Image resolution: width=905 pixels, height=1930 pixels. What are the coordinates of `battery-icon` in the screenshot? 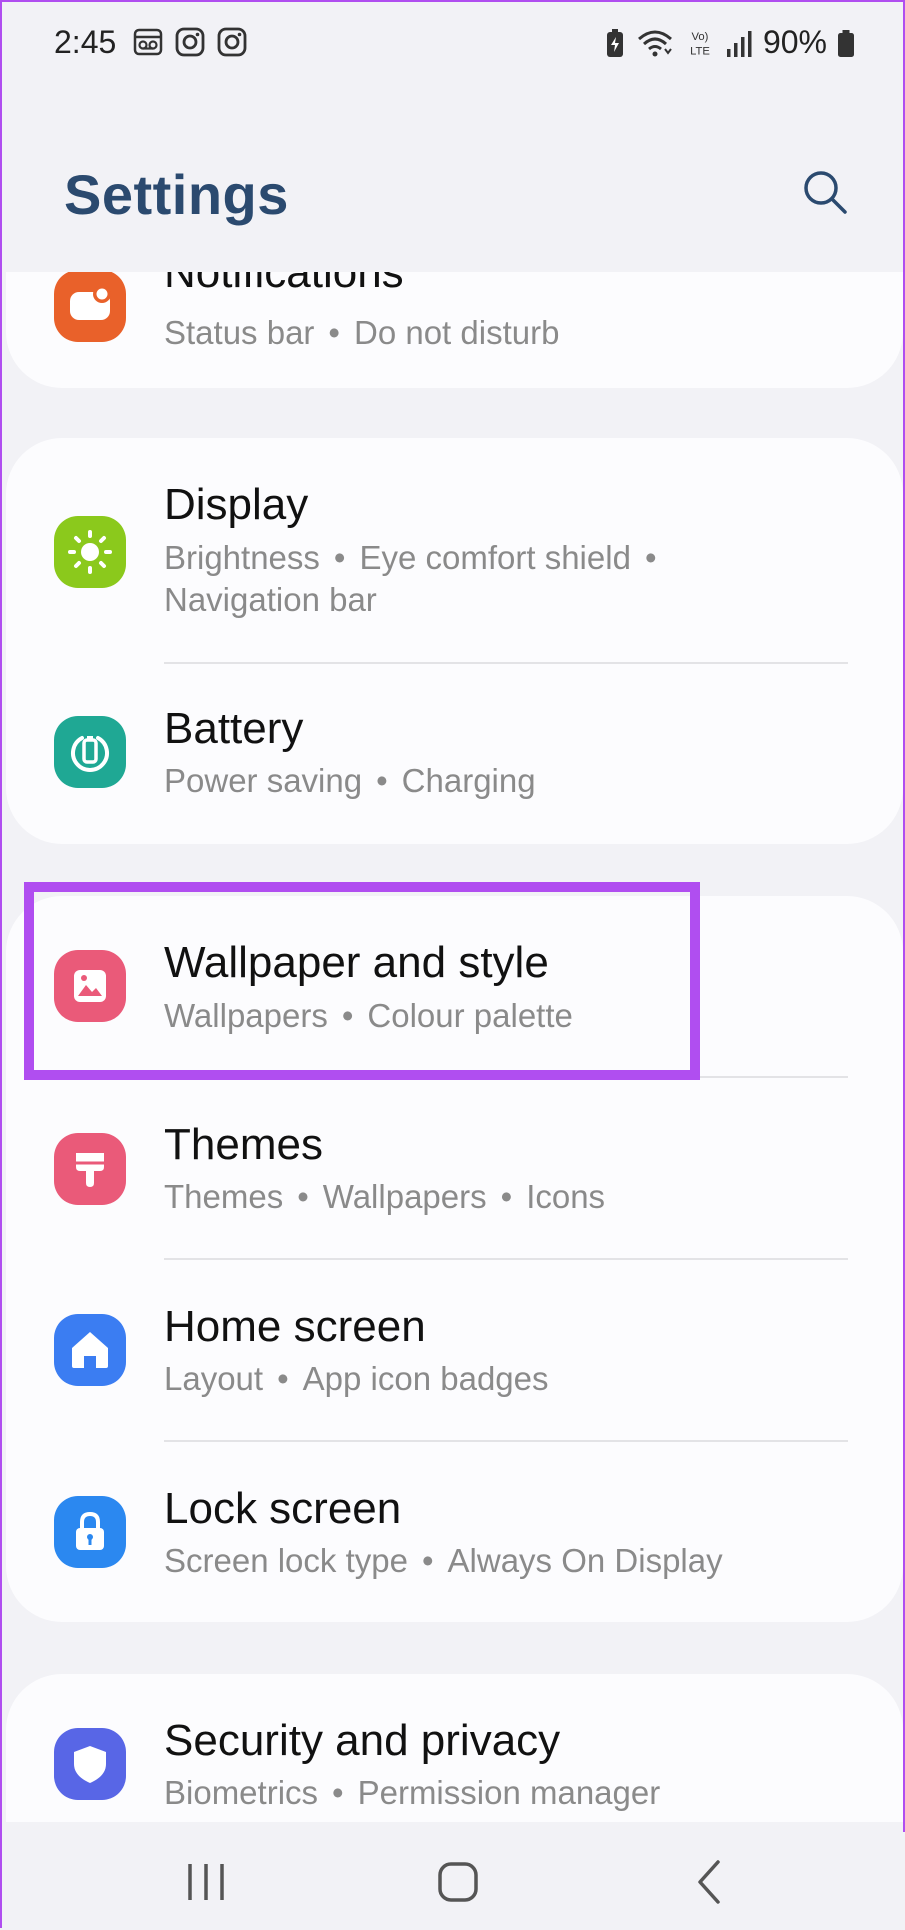 It's located at (846, 43).